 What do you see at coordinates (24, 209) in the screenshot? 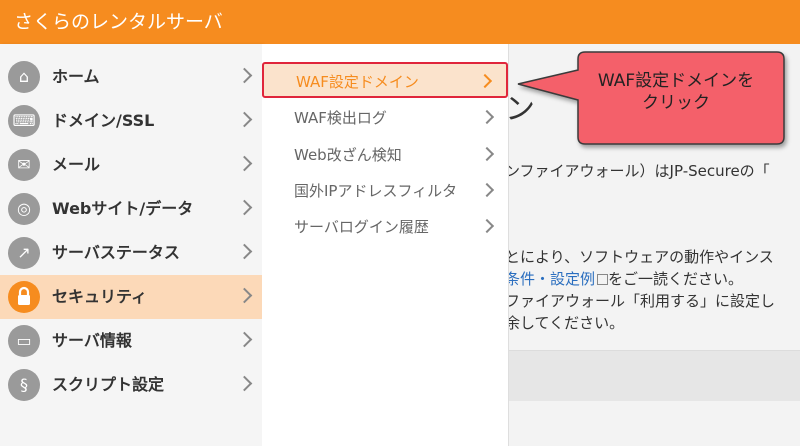
I see `globe-icon: ◎` at bounding box center [24, 209].